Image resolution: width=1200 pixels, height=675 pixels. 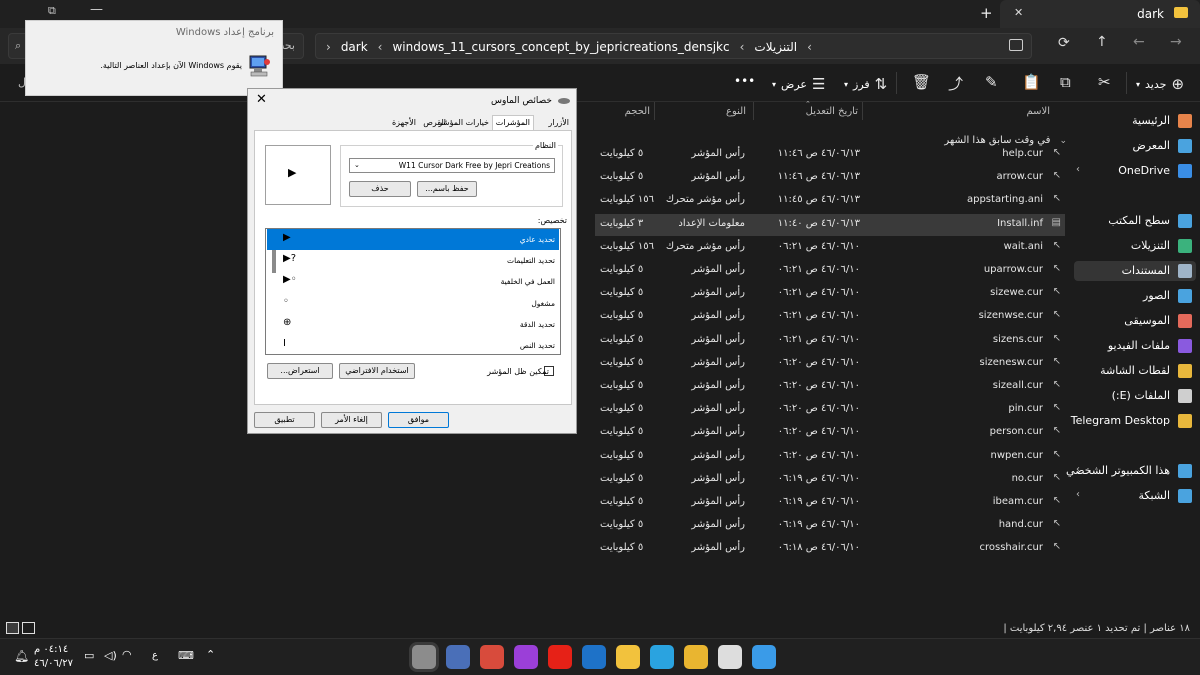 What do you see at coordinates (261, 99) in the screenshot?
I see `dialog-close-button: ✕` at bounding box center [261, 99].